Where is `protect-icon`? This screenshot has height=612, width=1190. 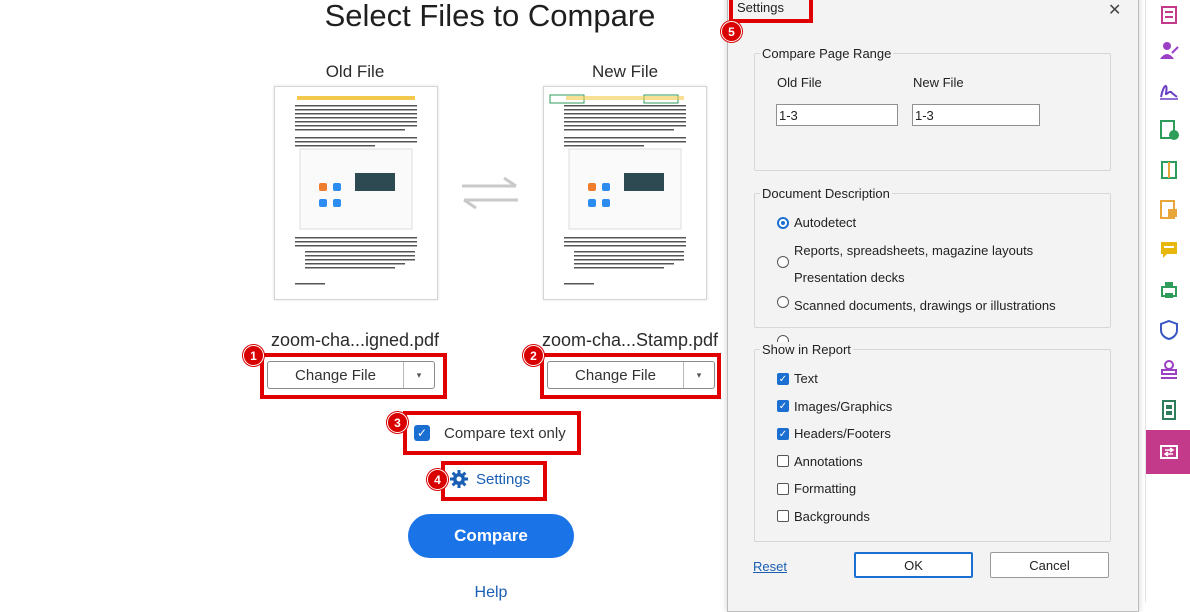 protect-icon is located at coordinates (1168, 330).